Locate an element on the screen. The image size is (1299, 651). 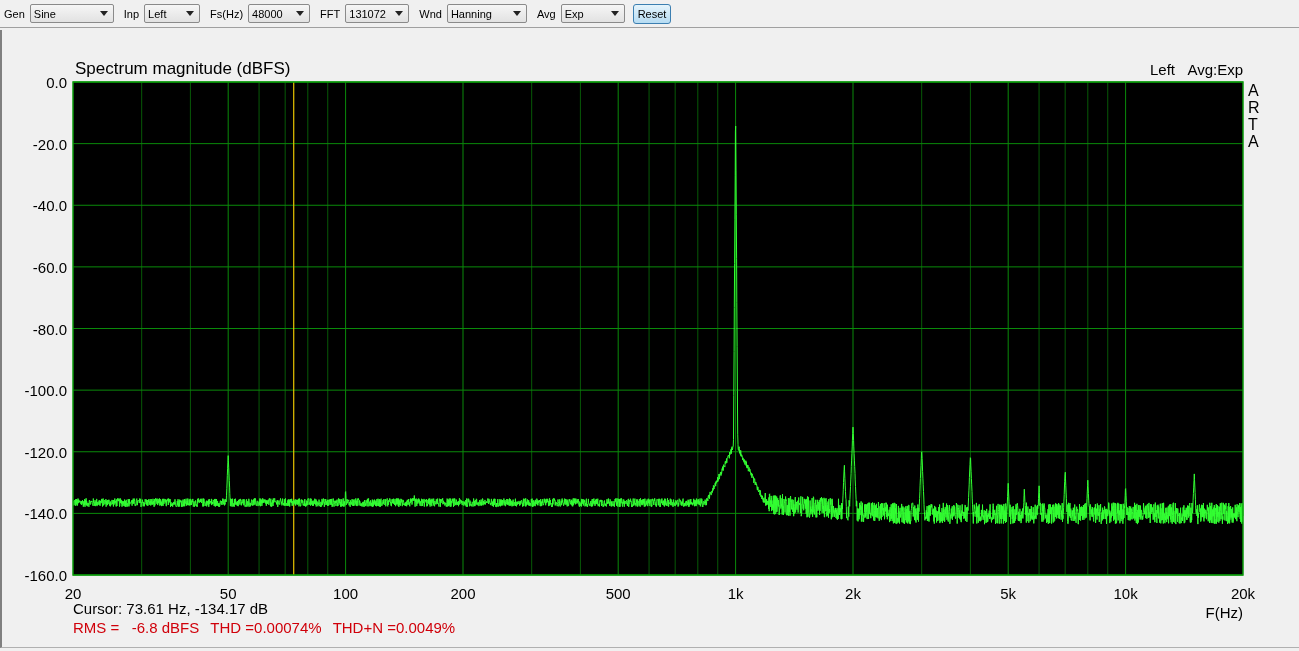
dropdown: Left is located at coordinates (172, 13).